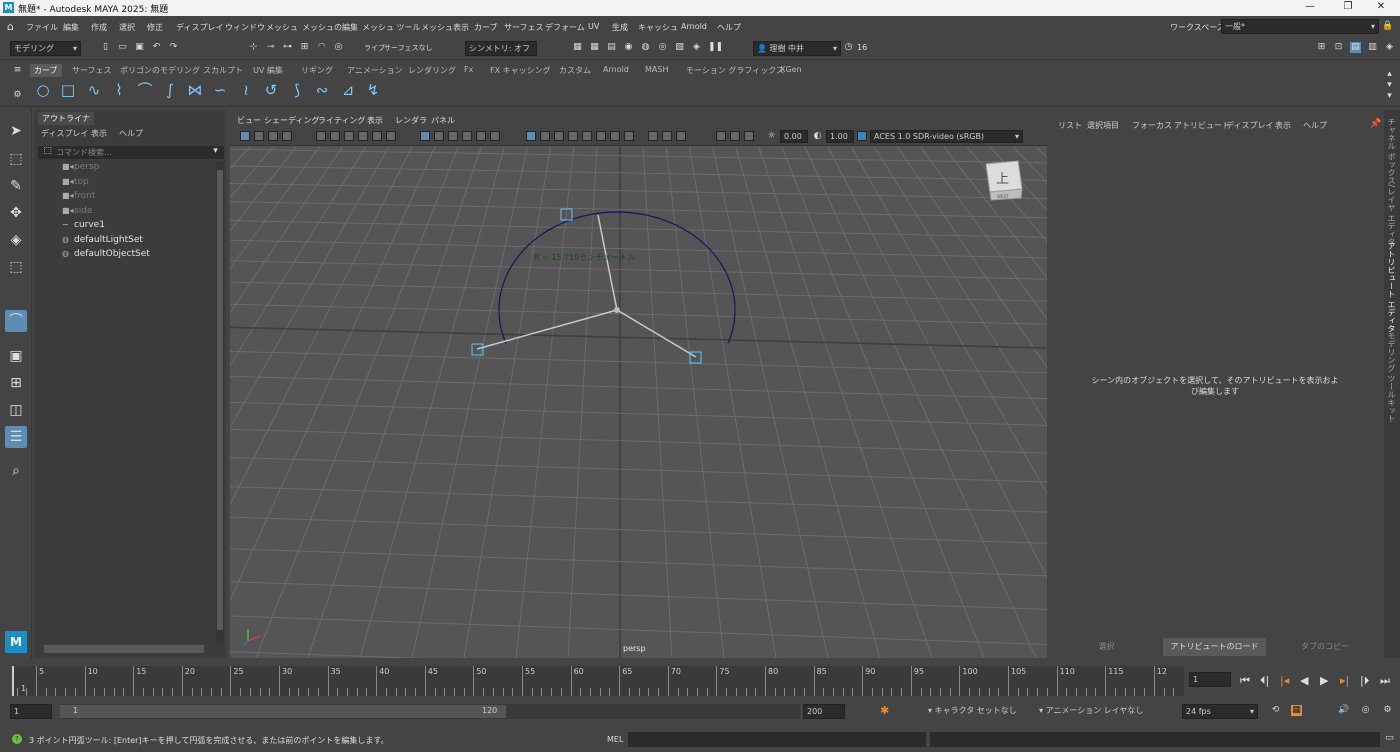 This screenshot has width=1400, height=752. I want to click on range-bar, so click(283, 711).